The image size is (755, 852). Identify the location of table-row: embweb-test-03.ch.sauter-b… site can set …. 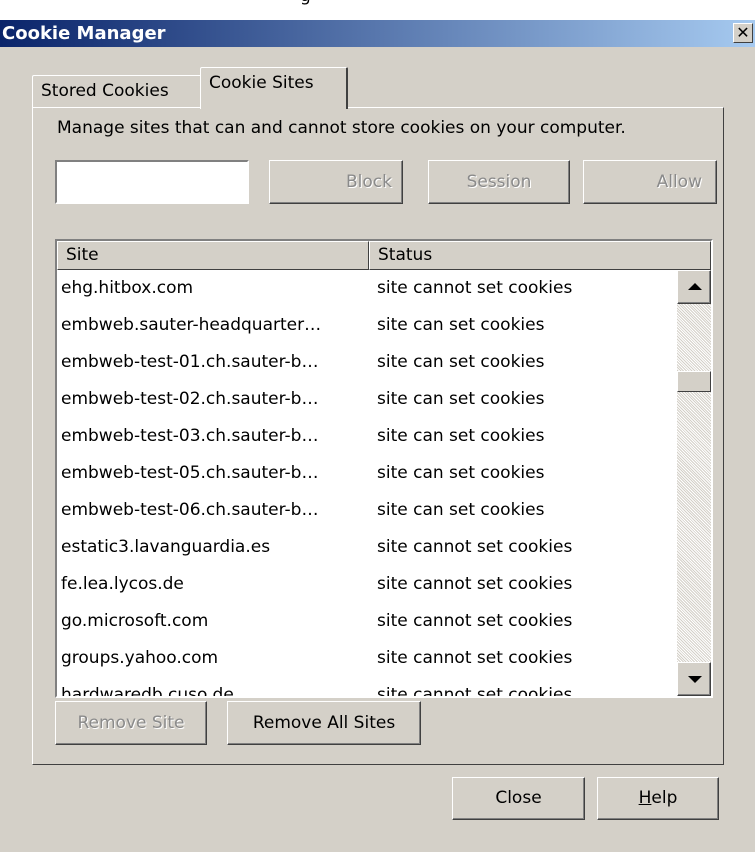
(366, 436).